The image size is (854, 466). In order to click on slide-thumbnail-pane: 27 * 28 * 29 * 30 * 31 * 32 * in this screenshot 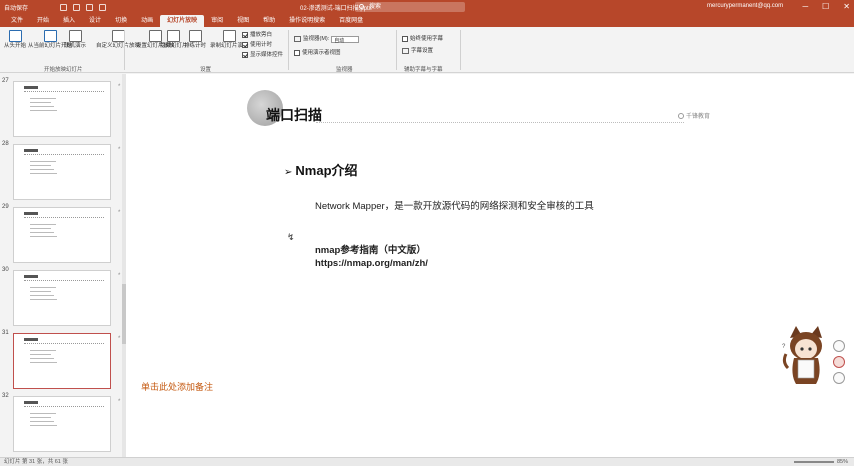, I will do `click(63, 265)`.